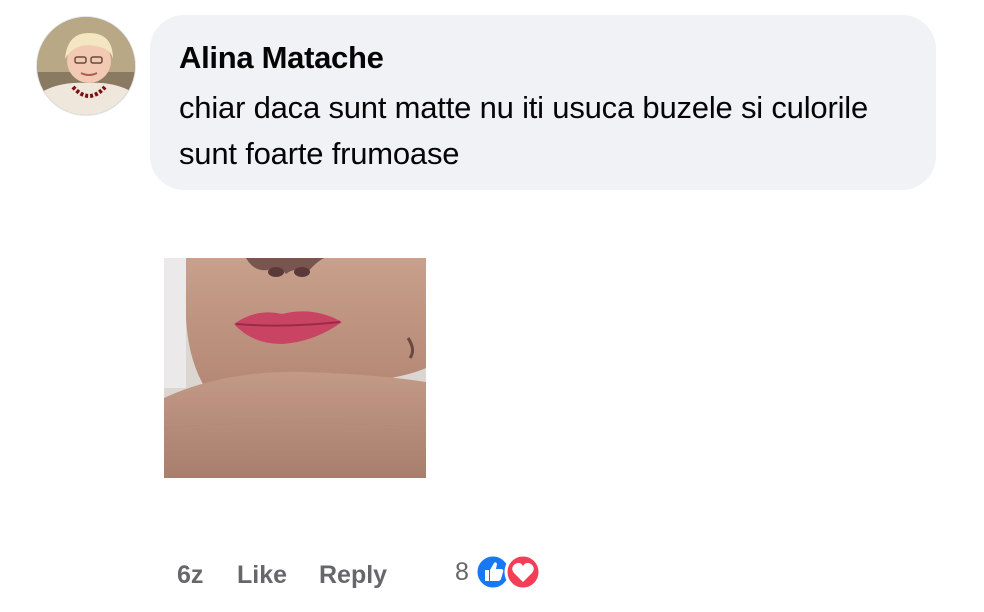 The image size is (984, 612). What do you see at coordinates (353, 575) in the screenshot?
I see `reply-button: Reply` at bounding box center [353, 575].